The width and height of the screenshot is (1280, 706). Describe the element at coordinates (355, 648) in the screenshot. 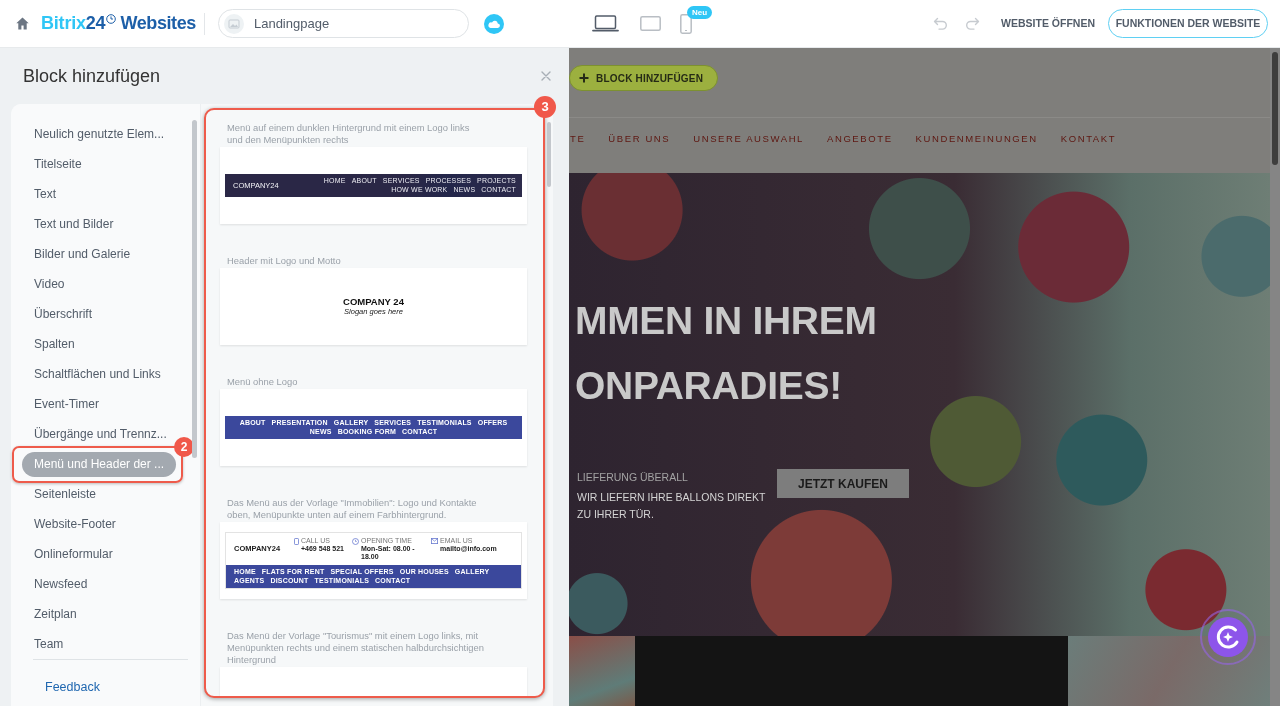

I see `template-description: Das Menü der Vorlage "Tourismus" mit einem Logo links, mit Menüpunkten rechts und einem statischen halbdurchsichtigen Hintergrund` at that location.